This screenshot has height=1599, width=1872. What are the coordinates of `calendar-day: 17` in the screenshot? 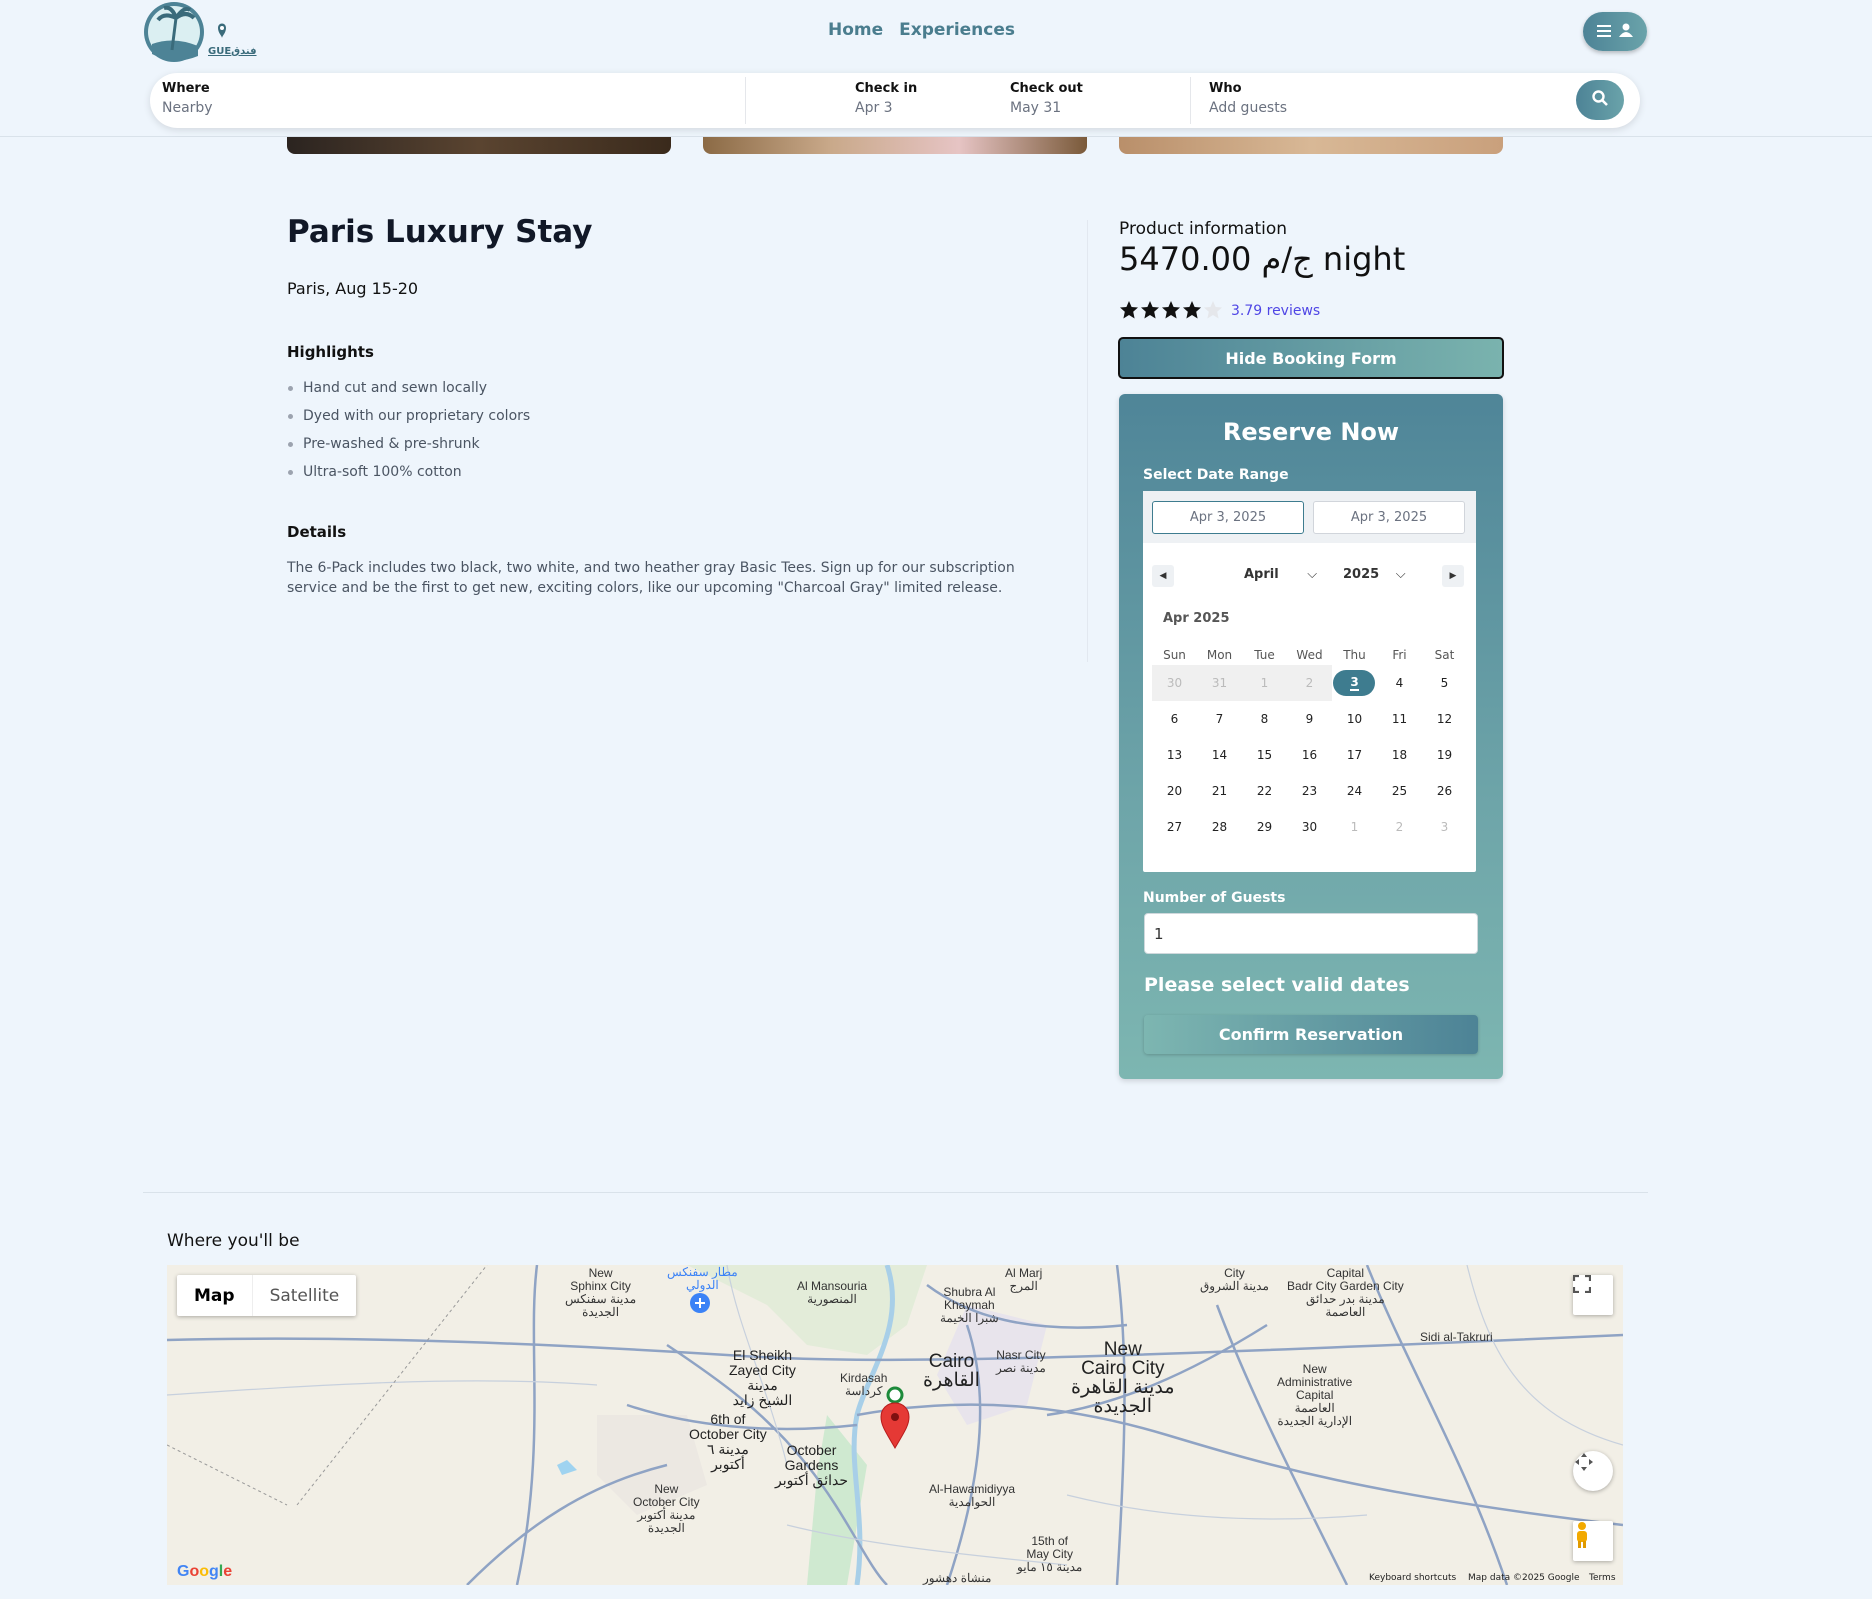 It's located at (1354, 755).